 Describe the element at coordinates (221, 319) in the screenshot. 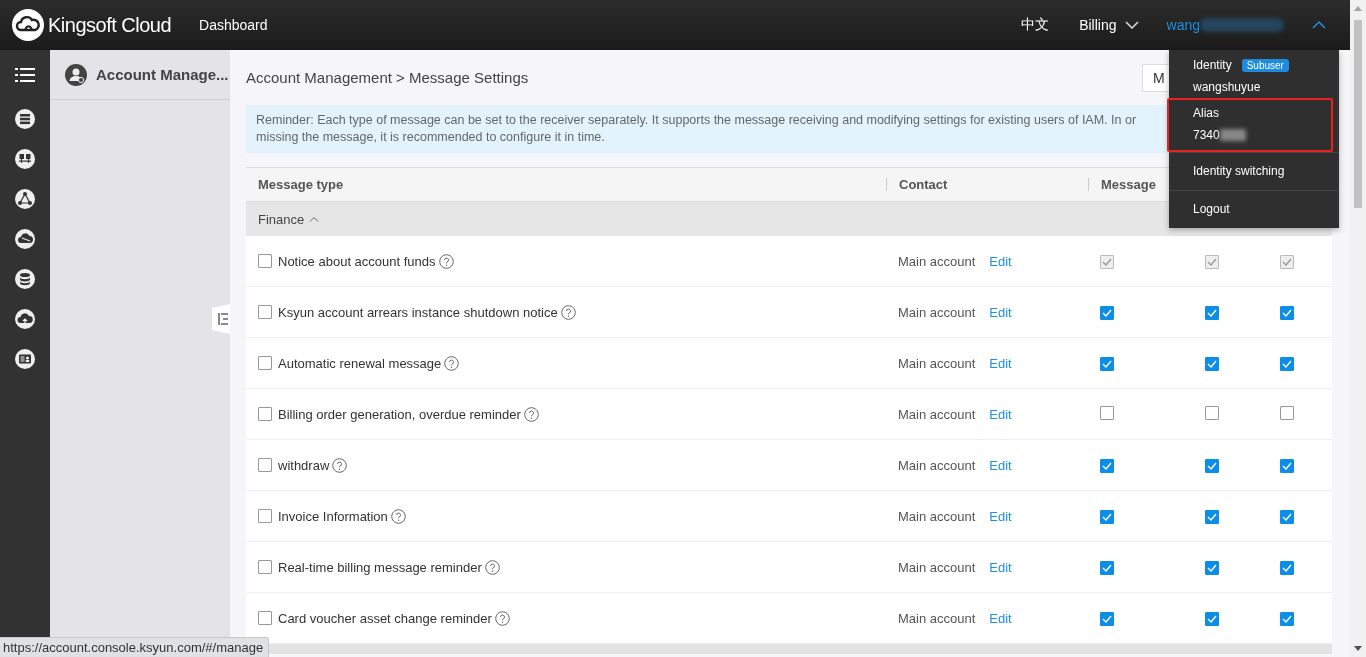

I see `collapse-tab-icon` at that location.